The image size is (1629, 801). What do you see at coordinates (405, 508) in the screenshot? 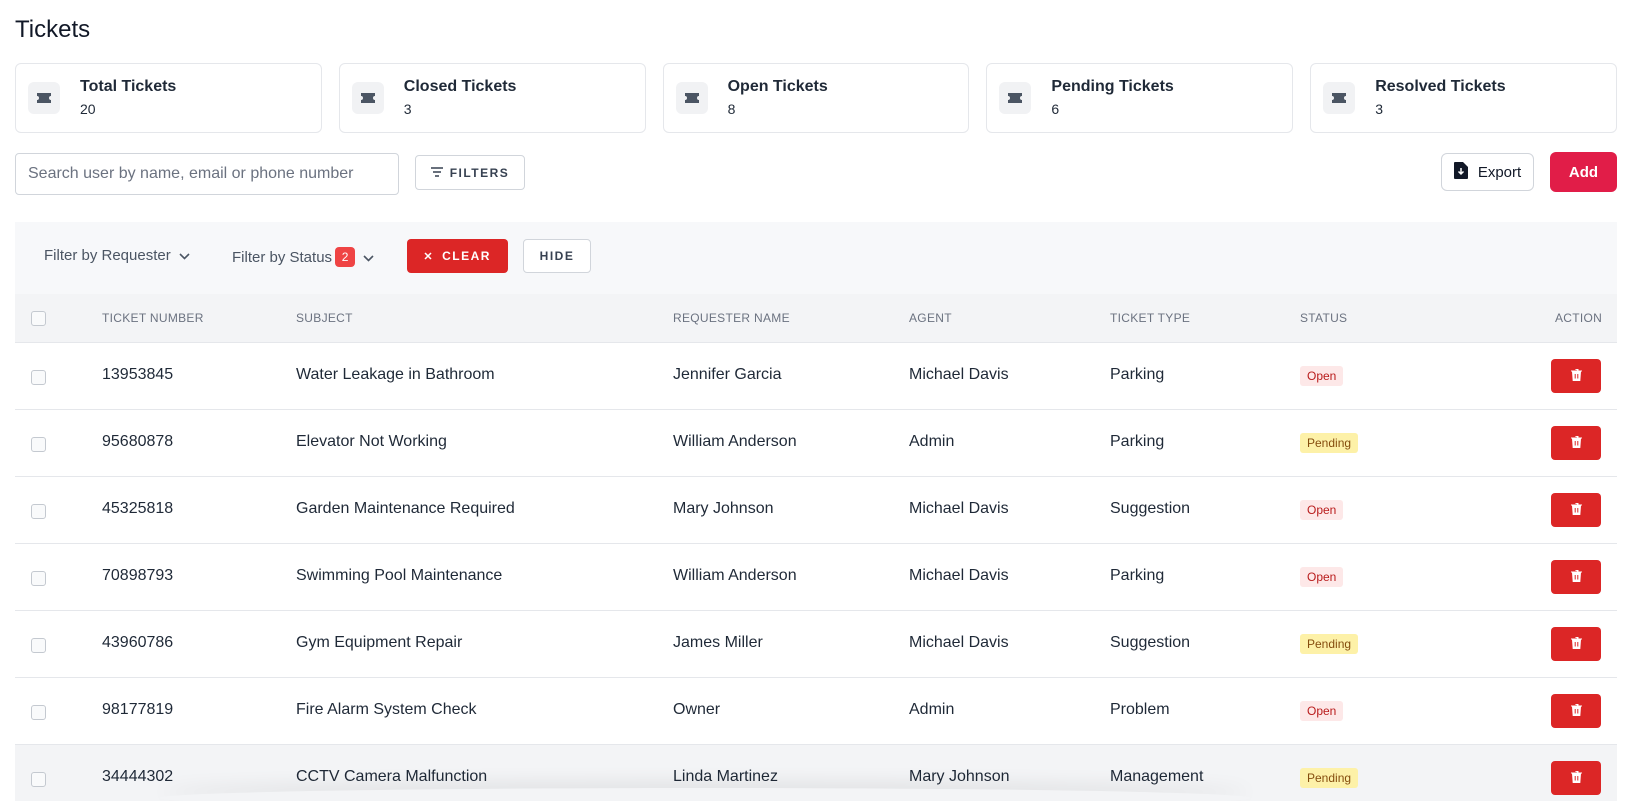
I see `ticket-subject: Garden Maintenance Required` at bounding box center [405, 508].